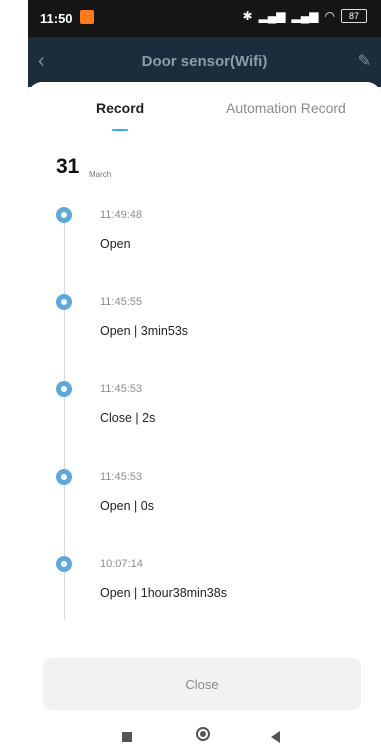  Describe the element at coordinates (144, 331) in the screenshot. I see `record-desc: Open | 3min53s` at that location.